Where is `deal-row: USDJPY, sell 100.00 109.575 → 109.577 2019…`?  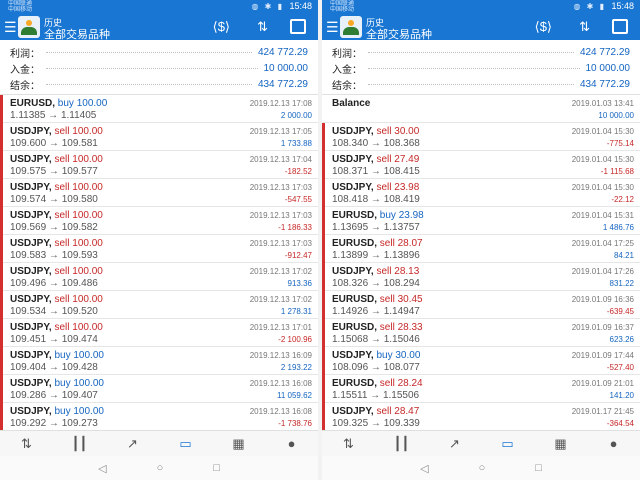 deal-row: USDJPY, sell 100.00 109.575 → 109.577 2019… is located at coordinates (159, 165).